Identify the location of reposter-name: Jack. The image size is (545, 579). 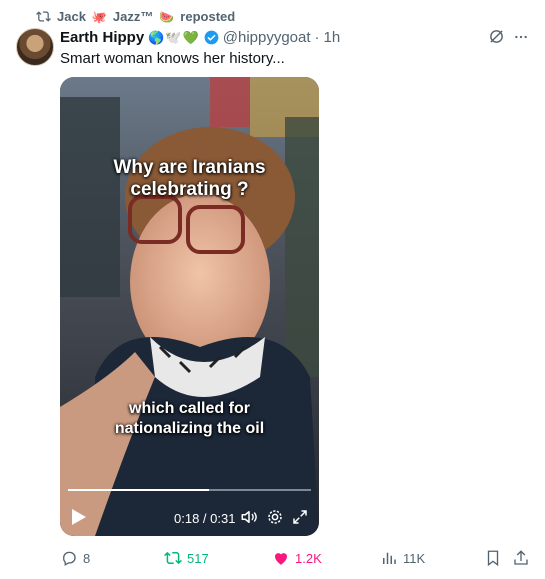
(71, 16).